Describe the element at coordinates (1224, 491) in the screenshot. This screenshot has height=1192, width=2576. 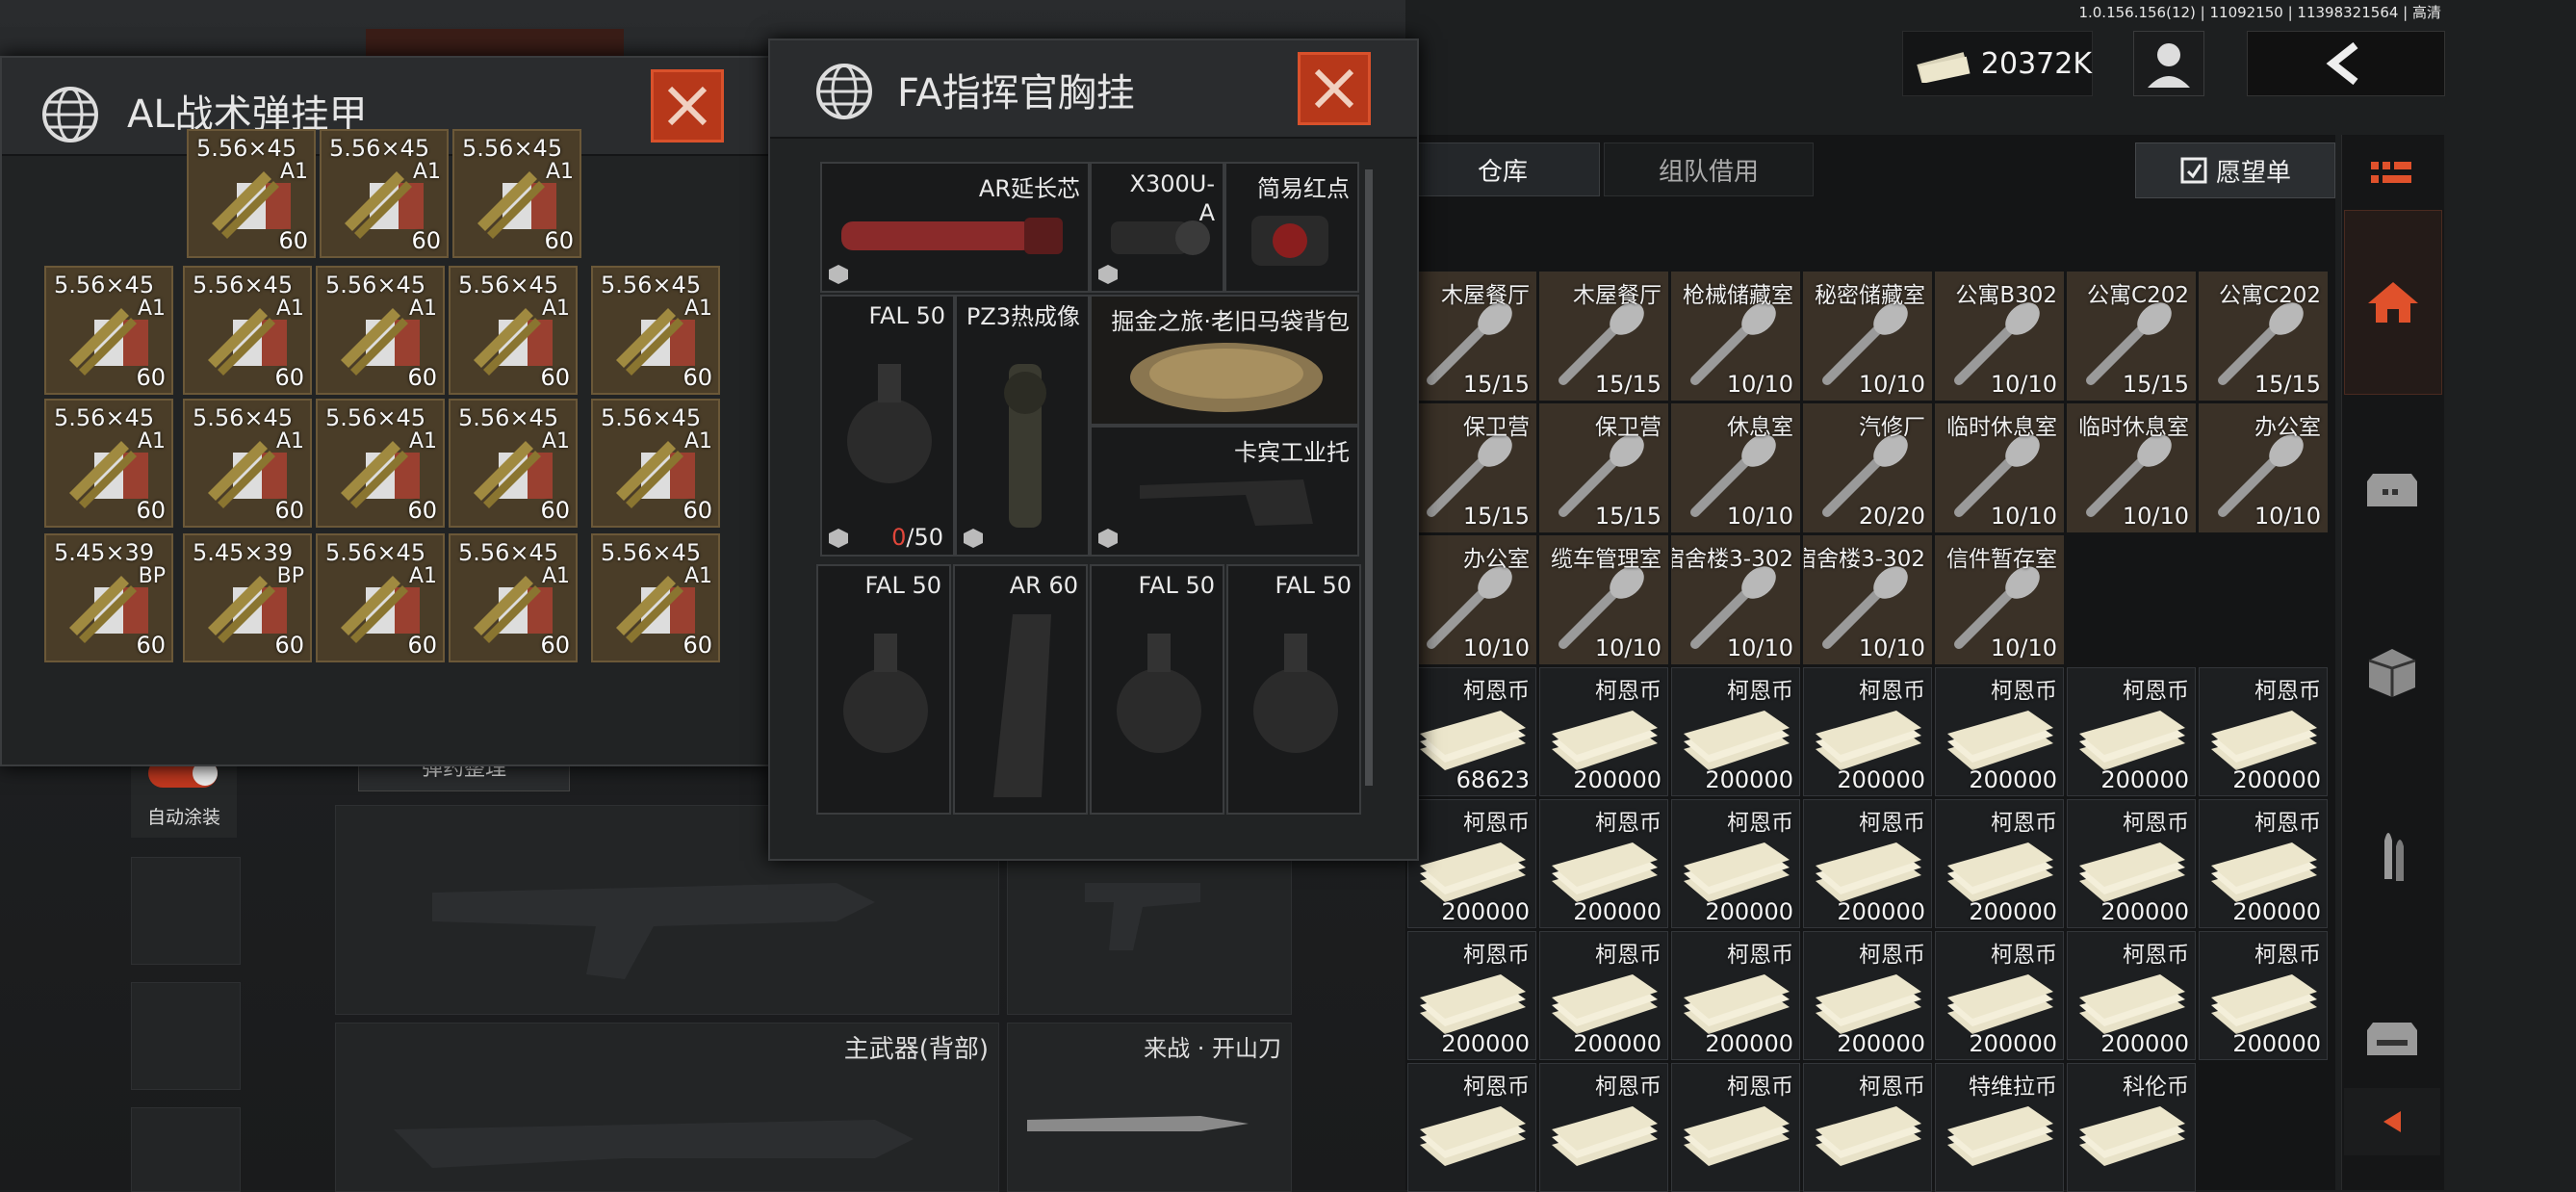
I see `item-carbine-stock: 卡宾工业托` at that location.